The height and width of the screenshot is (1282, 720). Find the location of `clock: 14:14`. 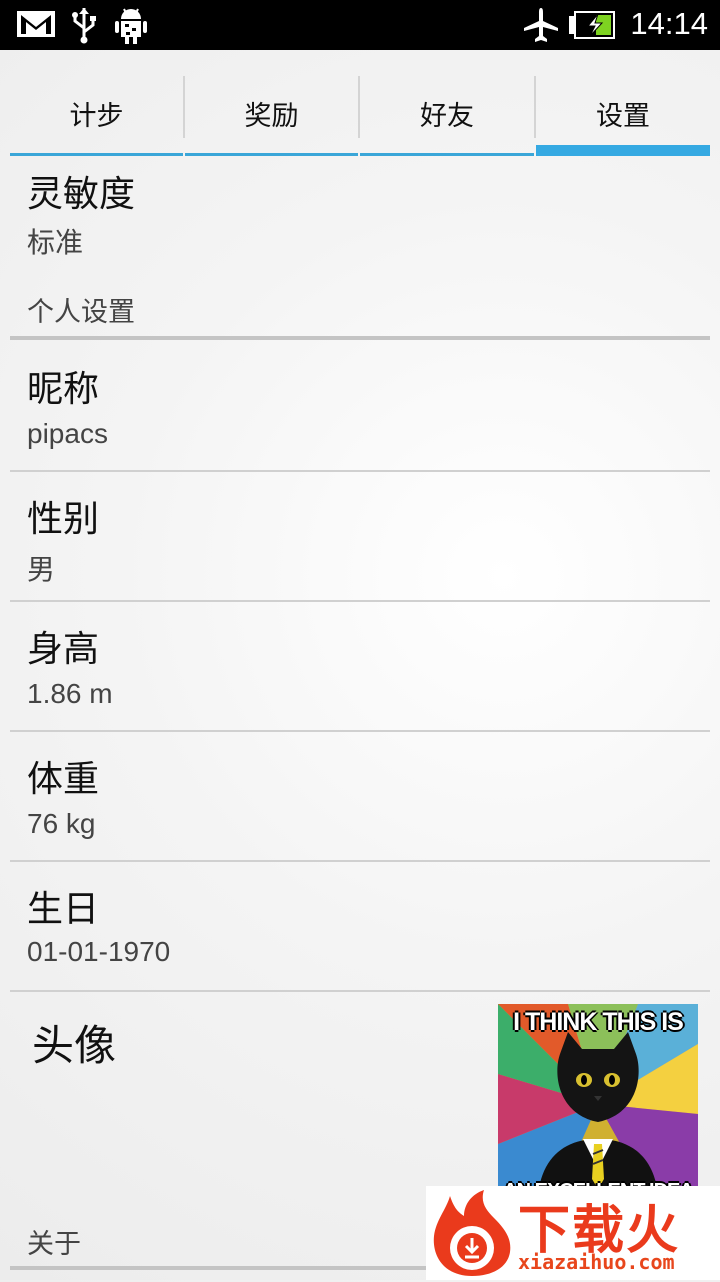

clock: 14:14 is located at coordinates (669, 23).